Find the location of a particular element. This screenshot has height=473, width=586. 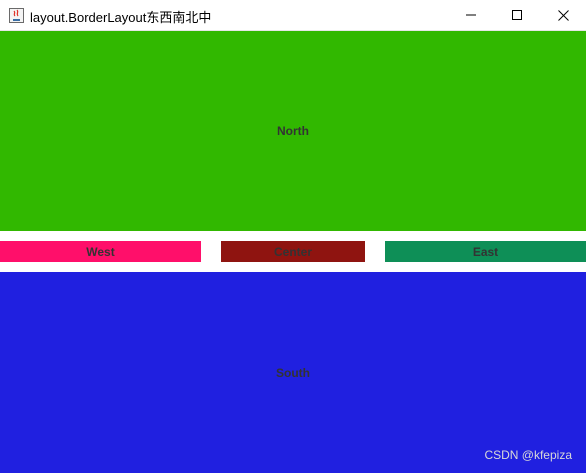

minimize-icon is located at coordinates (471, 15).